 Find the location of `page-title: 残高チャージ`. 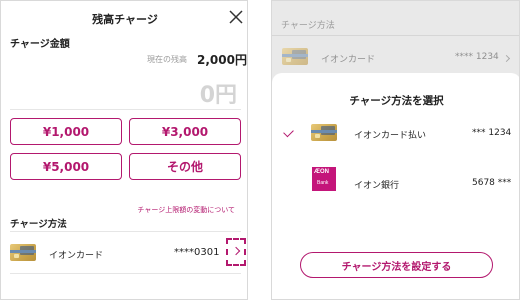

page-title: 残高チャージ is located at coordinates (125, 19).